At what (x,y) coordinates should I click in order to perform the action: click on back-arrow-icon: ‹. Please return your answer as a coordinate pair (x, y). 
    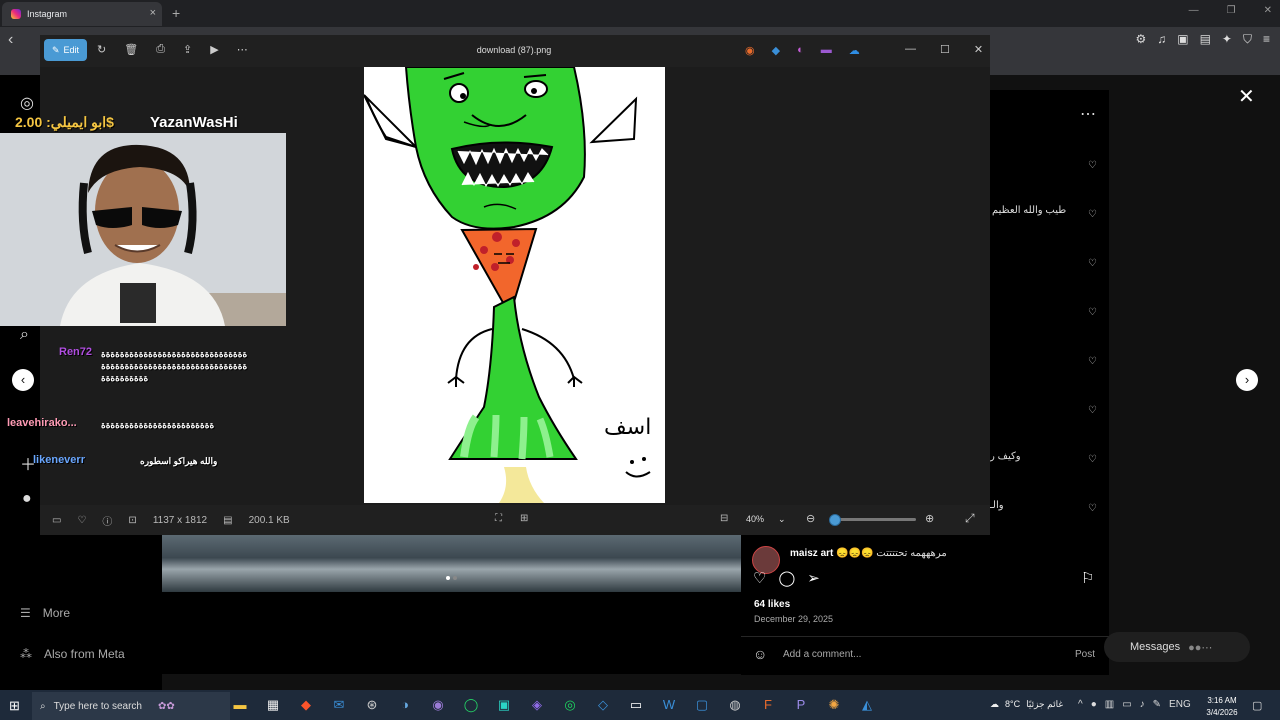
    Looking at the image, I should click on (10, 40).